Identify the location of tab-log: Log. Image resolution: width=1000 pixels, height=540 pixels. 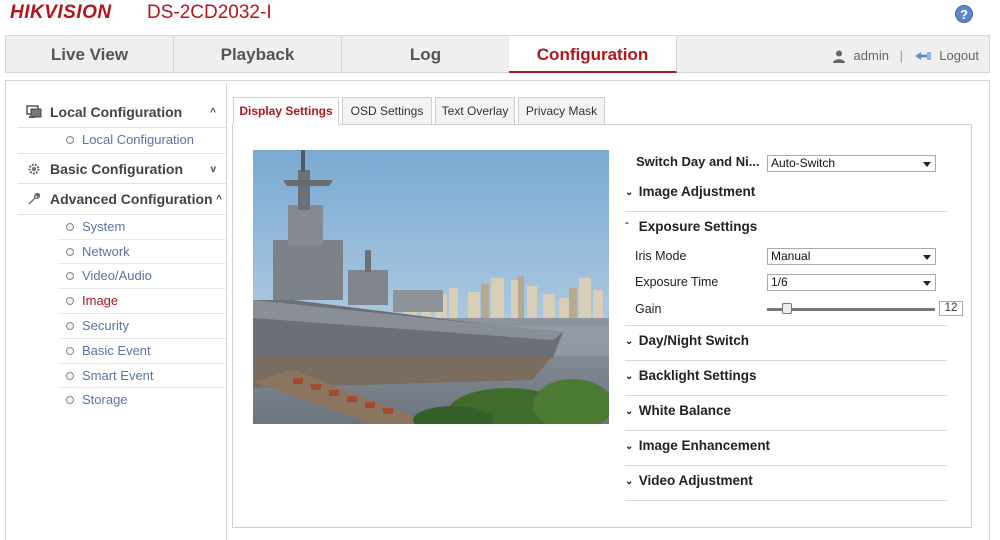
(426, 54).